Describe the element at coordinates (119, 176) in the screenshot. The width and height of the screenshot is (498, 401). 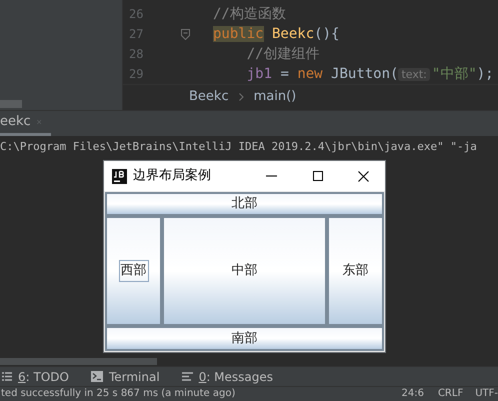
I see `app-logo-icon` at that location.